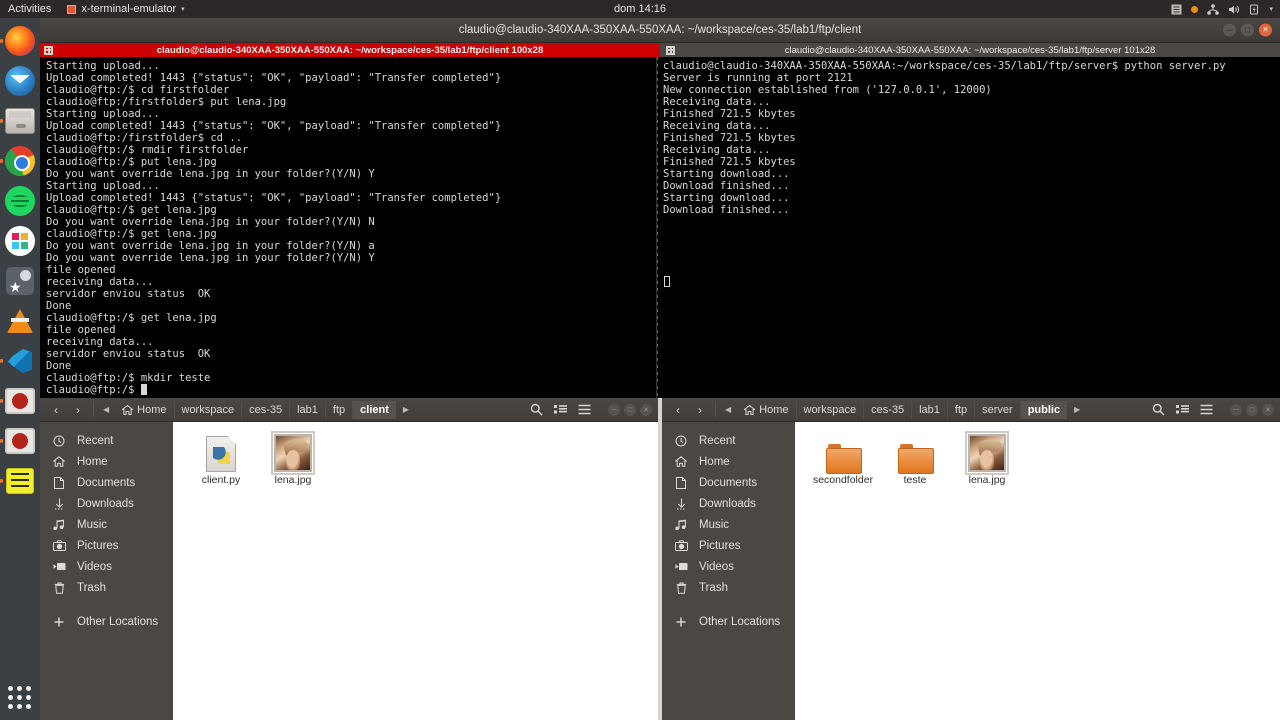 This screenshot has height=720, width=1280. Describe the element at coordinates (681, 461) in the screenshot. I see `home-icon` at that location.